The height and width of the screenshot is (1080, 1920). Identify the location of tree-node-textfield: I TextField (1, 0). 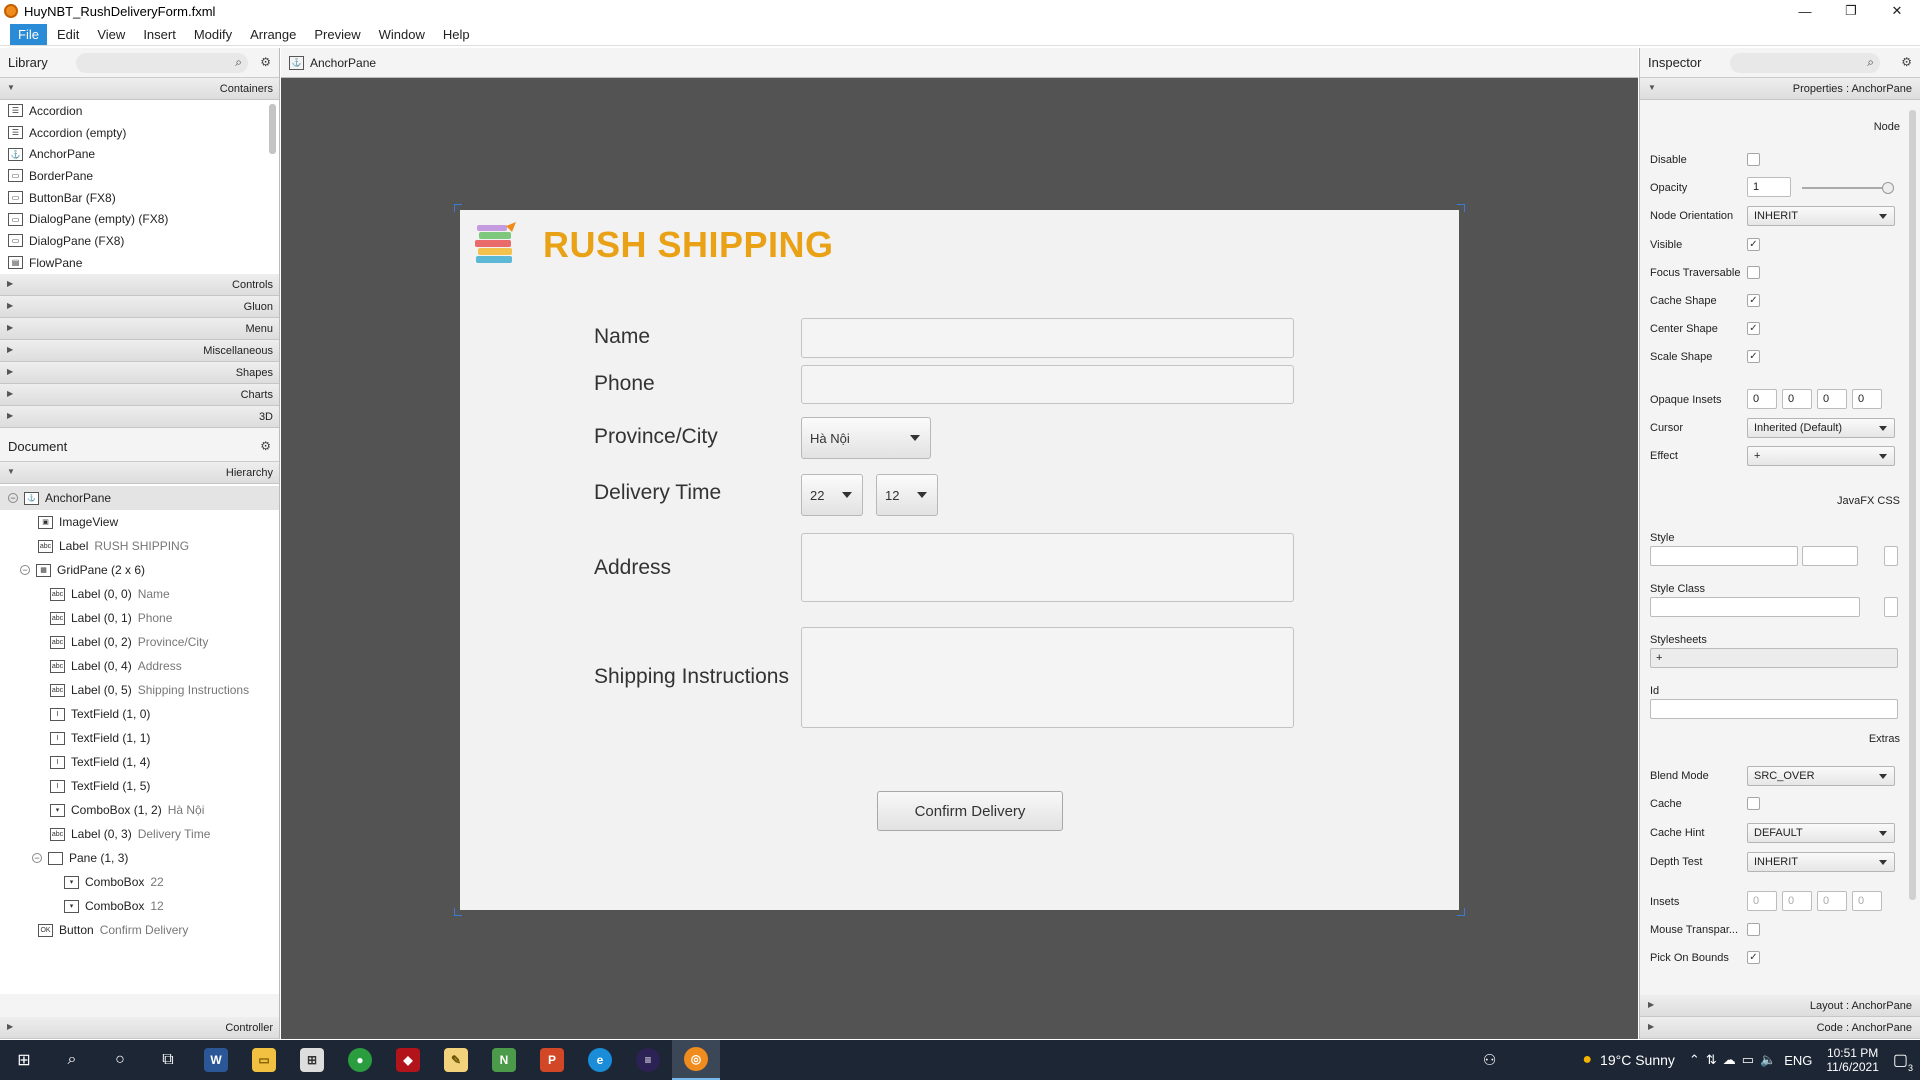
(139, 714).